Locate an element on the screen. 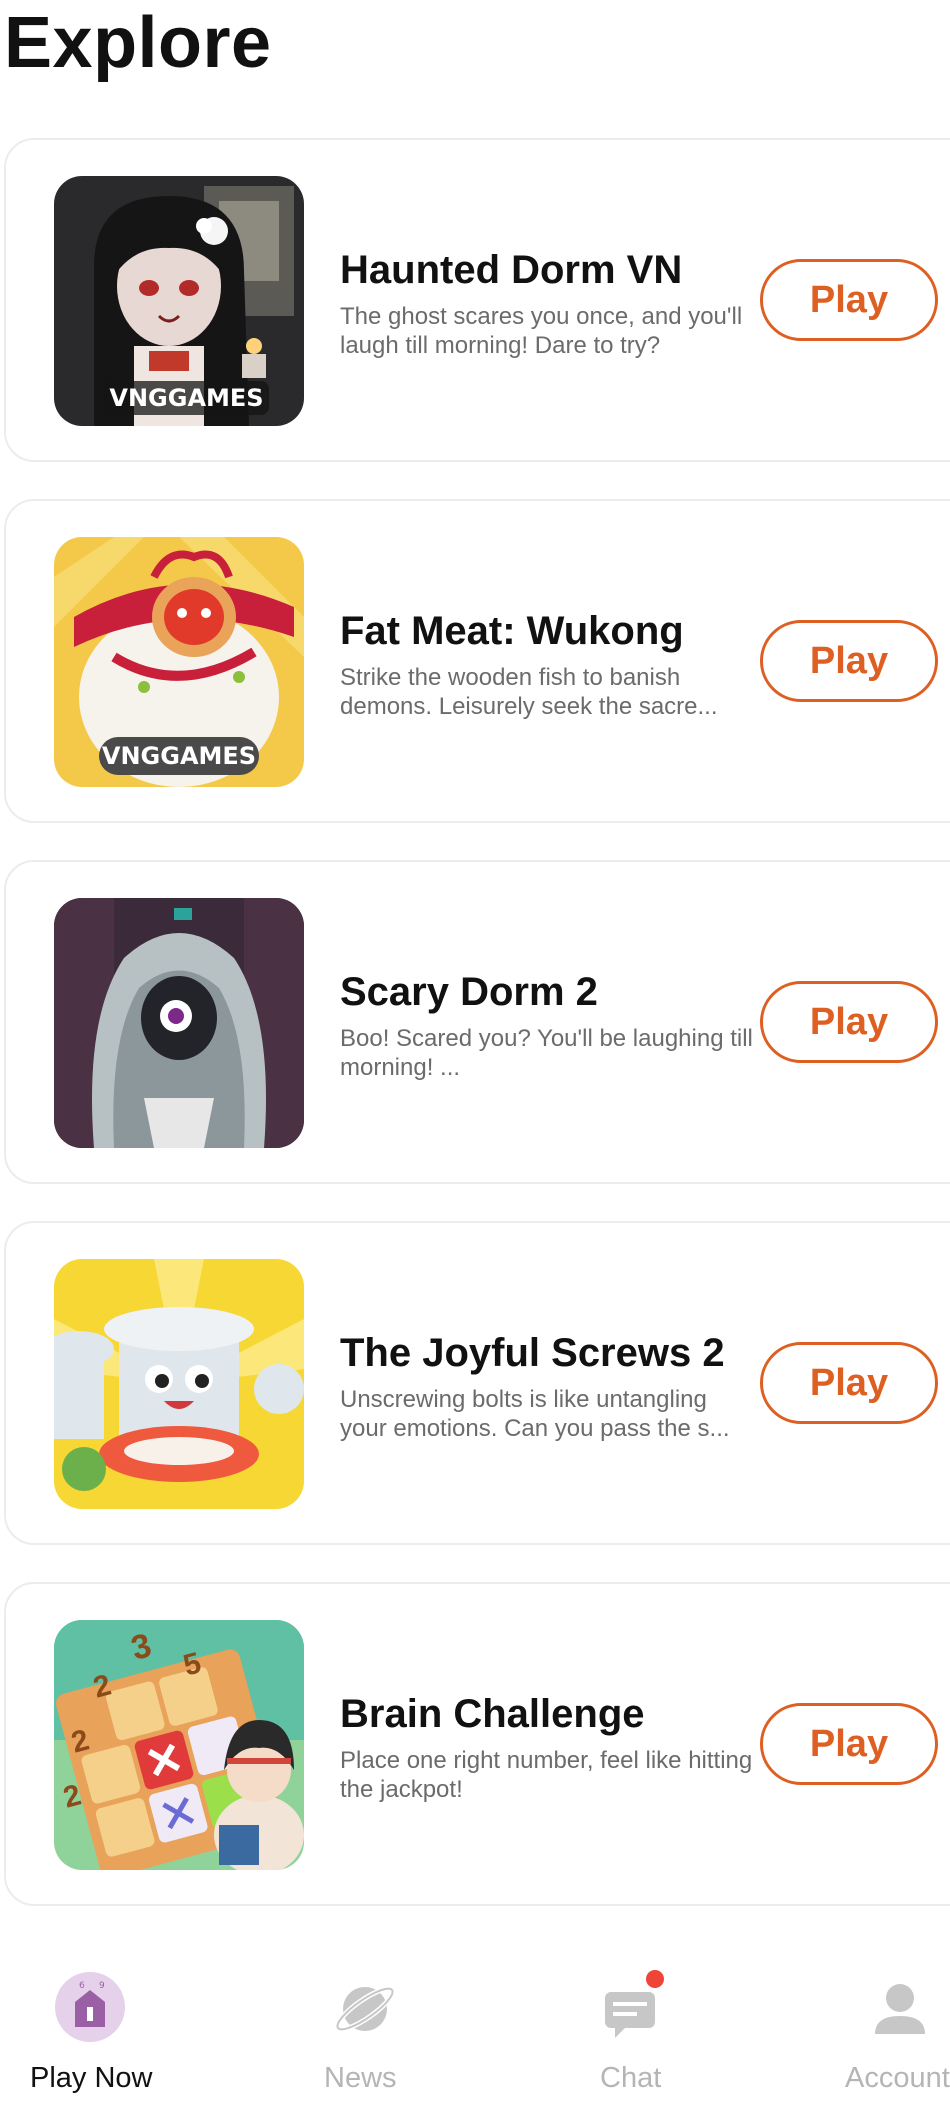  nav-label: Chat is located at coordinates (631, 2078).